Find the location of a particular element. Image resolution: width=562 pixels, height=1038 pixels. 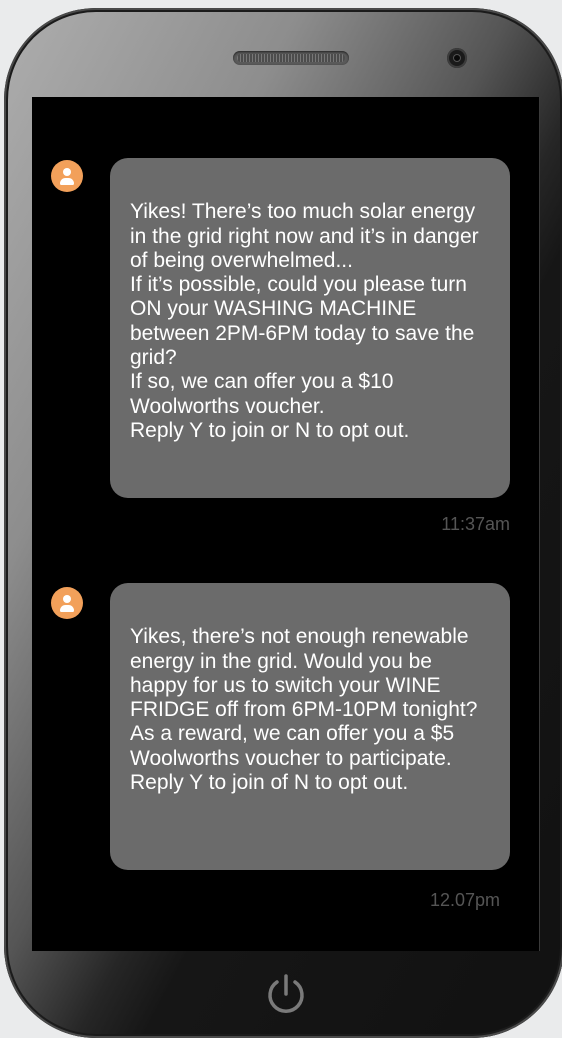

speaker-grille is located at coordinates (291, 58).